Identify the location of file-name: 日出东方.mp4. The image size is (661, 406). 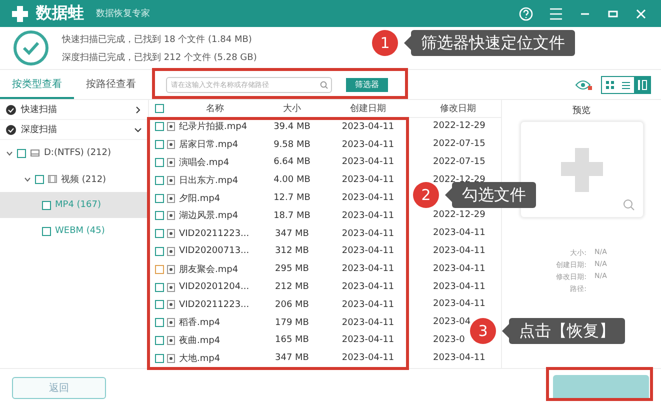
(208, 180).